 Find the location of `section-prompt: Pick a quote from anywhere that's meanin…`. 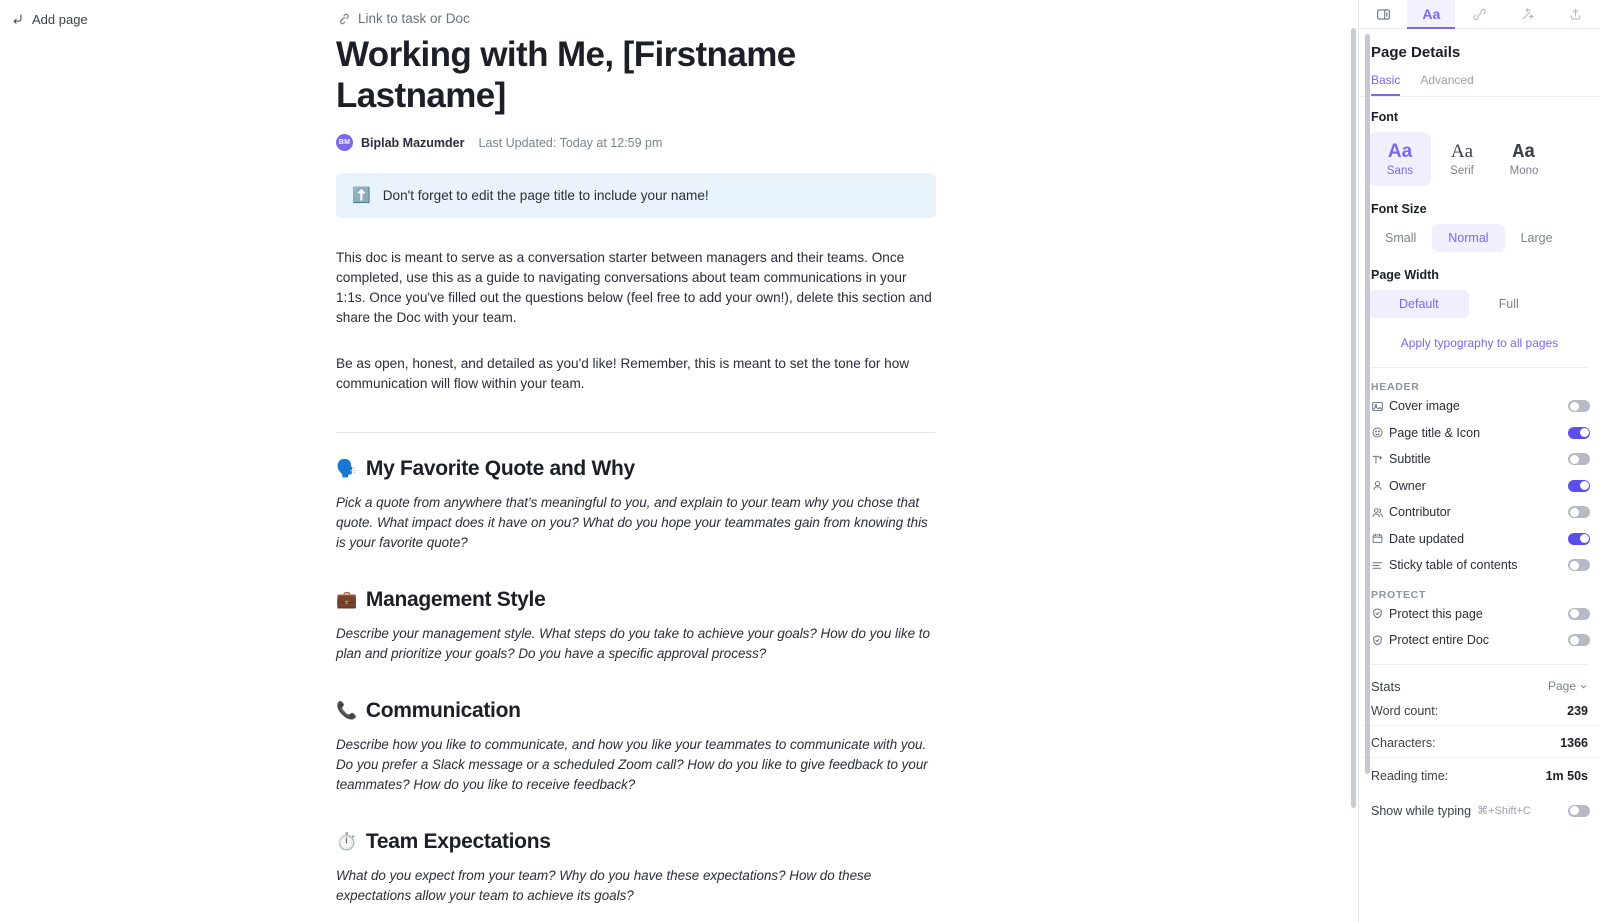

section-prompt: Pick a quote from anywhere that's meanin… is located at coordinates (632, 522).